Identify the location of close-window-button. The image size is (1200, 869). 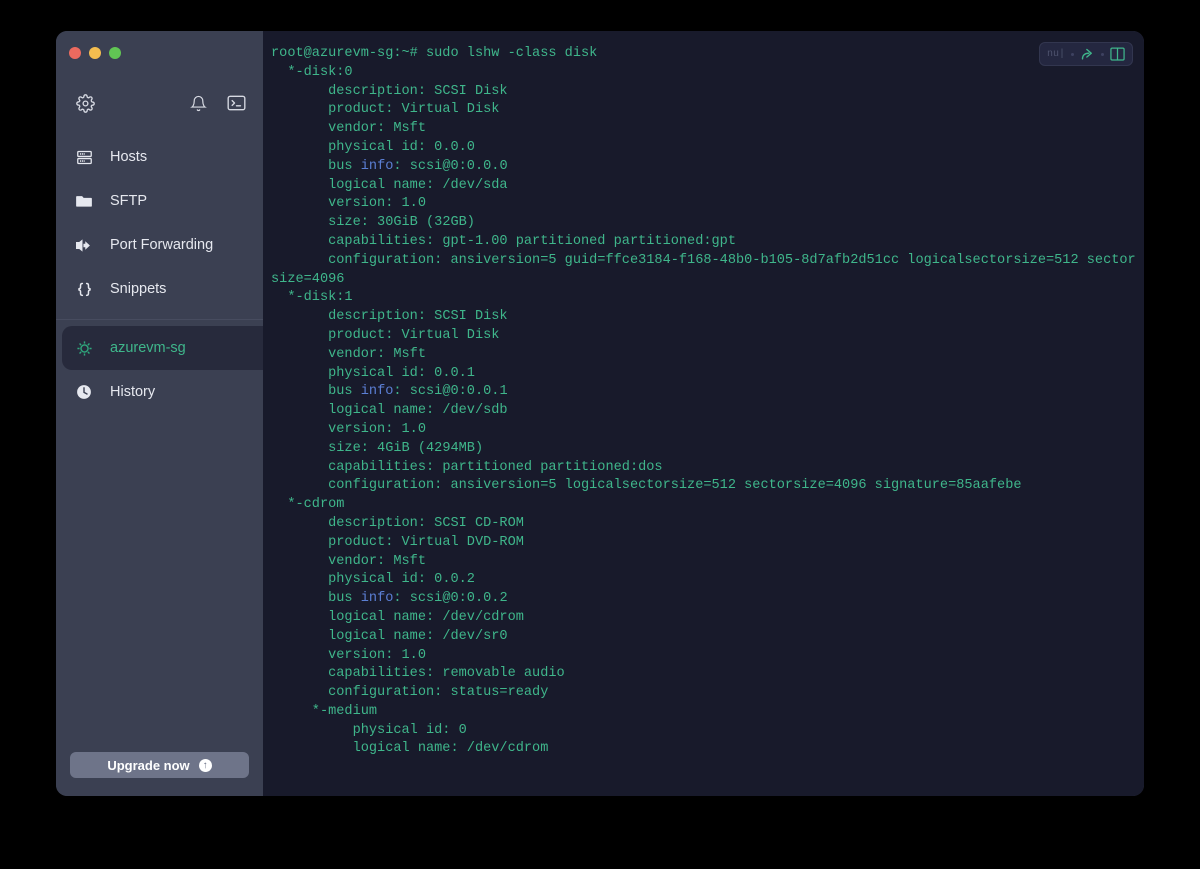
(75, 53).